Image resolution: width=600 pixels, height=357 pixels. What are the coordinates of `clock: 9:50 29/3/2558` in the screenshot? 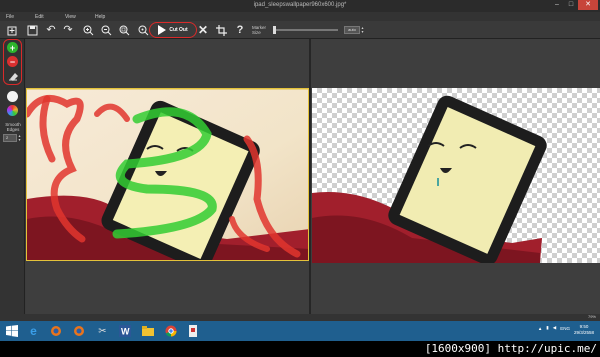 It's located at (584, 330).